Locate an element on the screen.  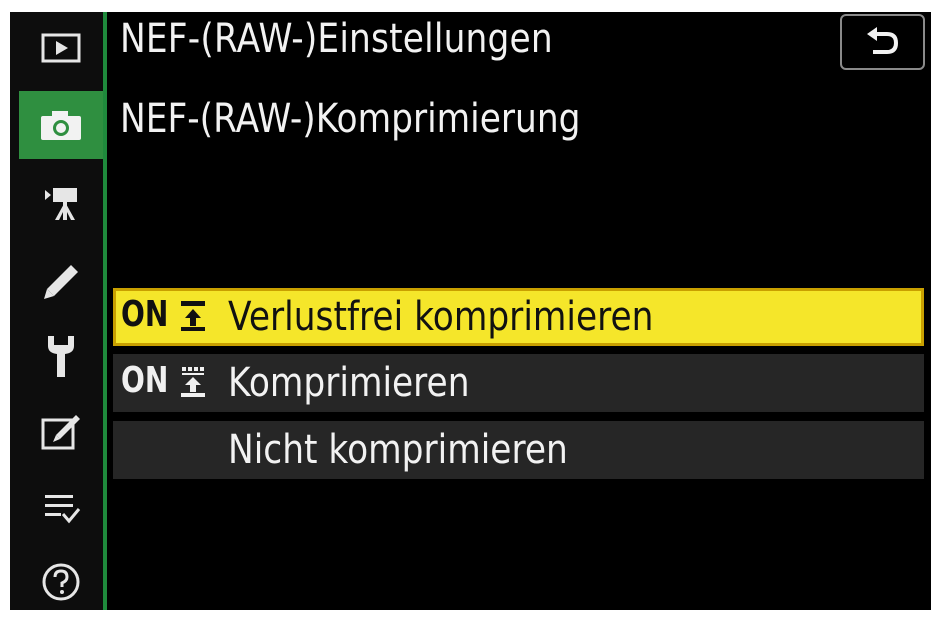
movie-menu-tab is located at coordinates (61, 204).